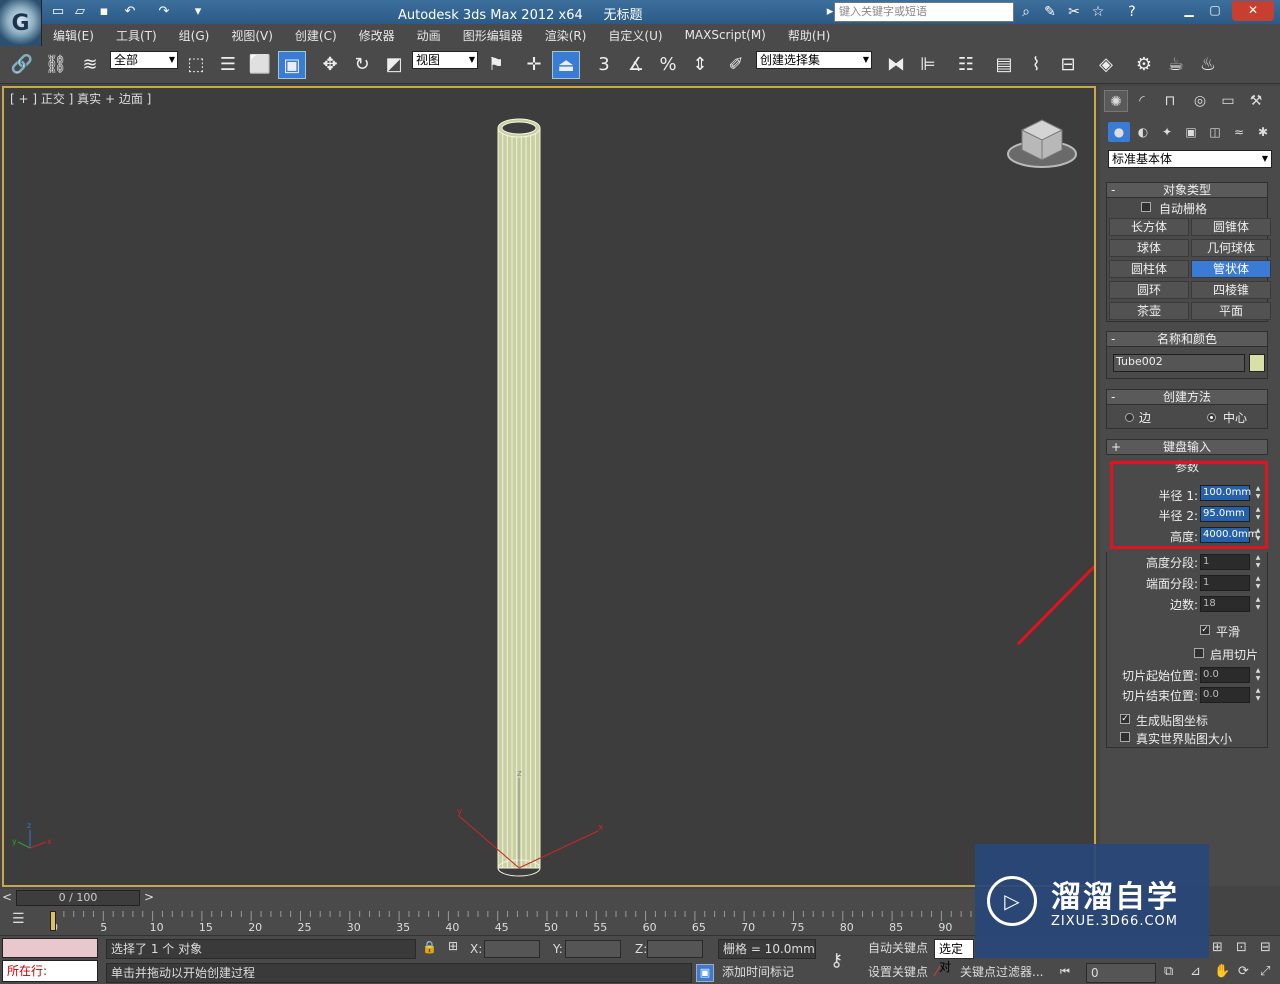 Image resolution: width=1280 pixels, height=984 pixels. Describe the element at coordinates (377, 35) in the screenshot. I see `menu-modifiers: 修改器` at that location.